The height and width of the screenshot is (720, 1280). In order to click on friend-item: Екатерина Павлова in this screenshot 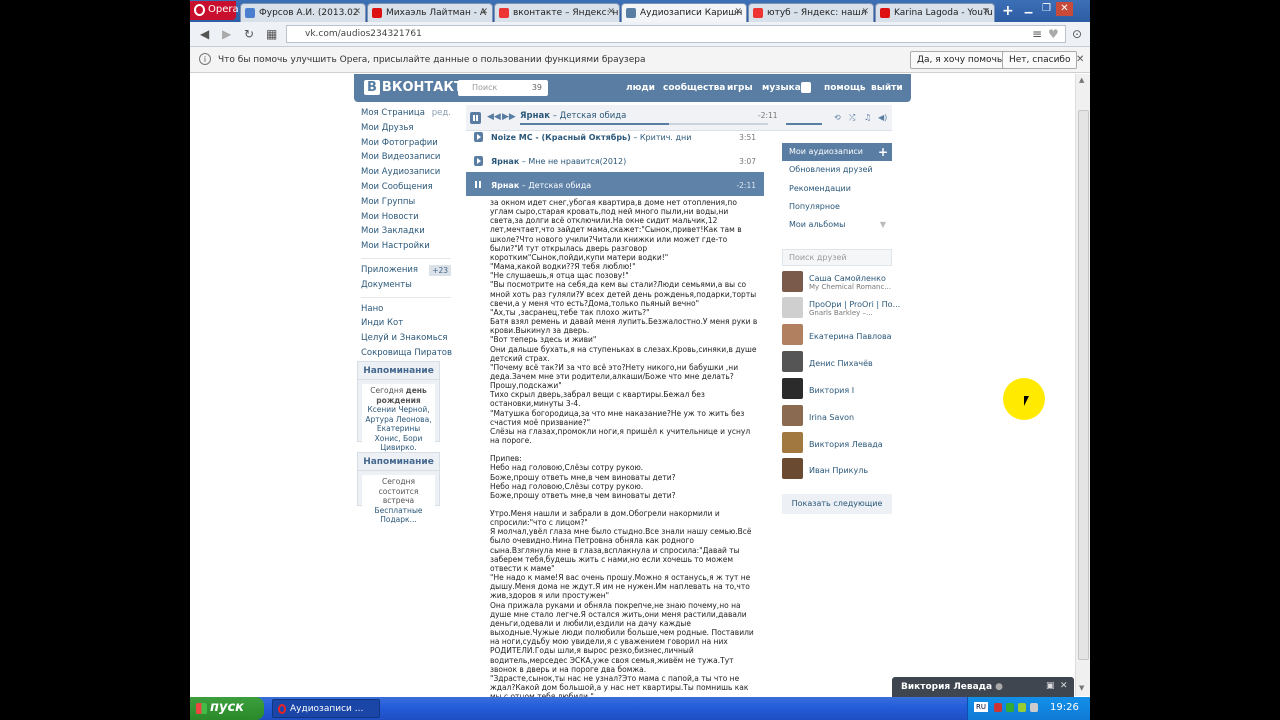, I will do `click(837, 335)`.